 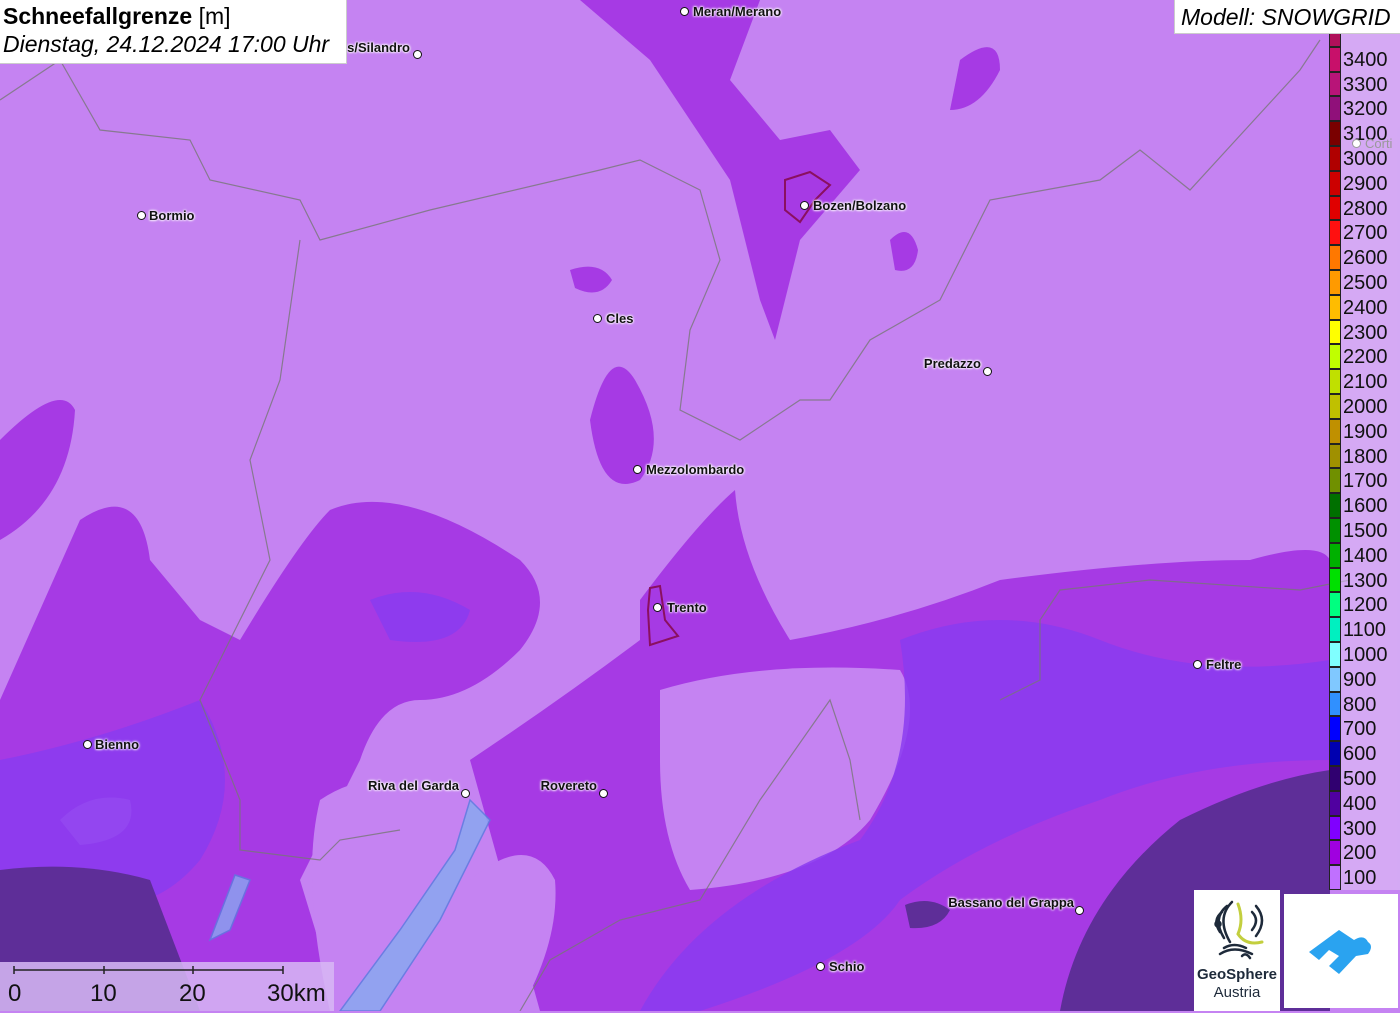 I want to click on legend-label: 2200, so click(x=1365, y=357).